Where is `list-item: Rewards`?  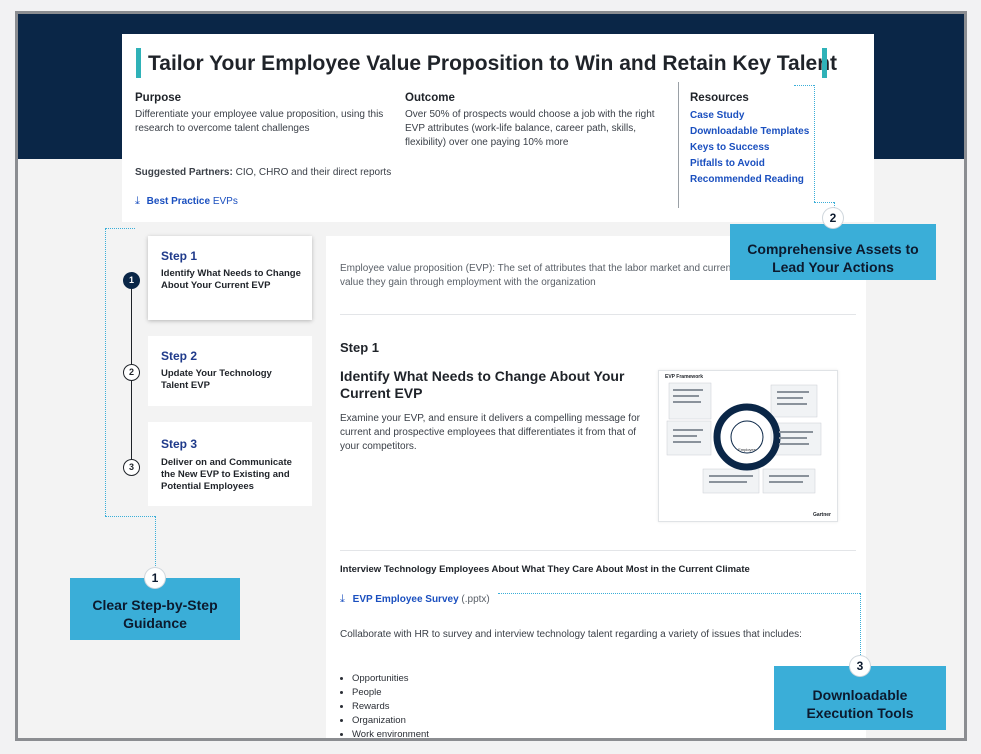
list-item: Rewards is located at coordinates (390, 707).